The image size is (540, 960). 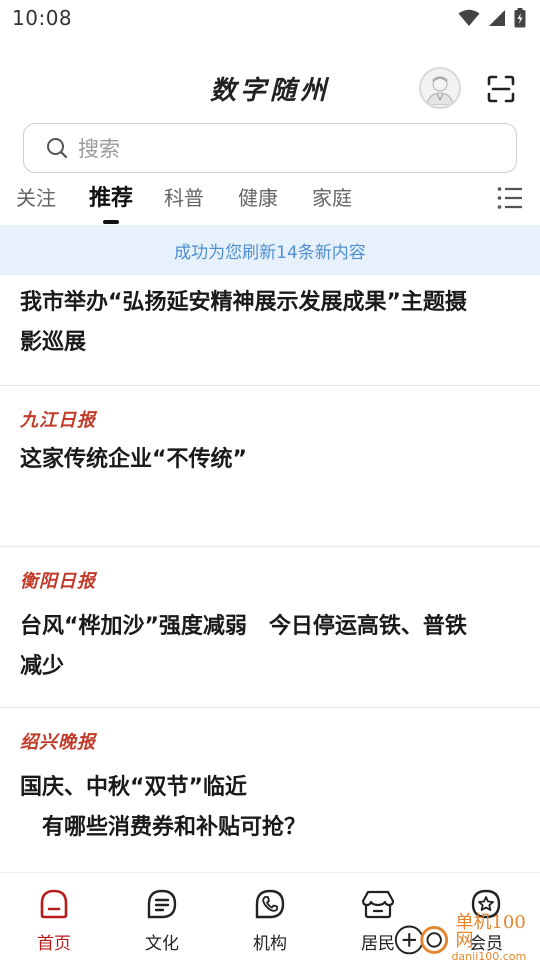 I want to click on scan-button, so click(x=501, y=89).